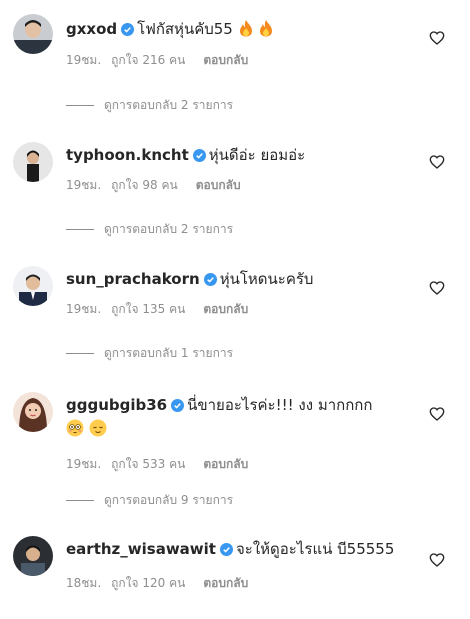  What do you see at coordinates (144, 185) in the screenshot?
I see `likes-count: ถูกใจ 98 คน` at bounding box center [144, 185].